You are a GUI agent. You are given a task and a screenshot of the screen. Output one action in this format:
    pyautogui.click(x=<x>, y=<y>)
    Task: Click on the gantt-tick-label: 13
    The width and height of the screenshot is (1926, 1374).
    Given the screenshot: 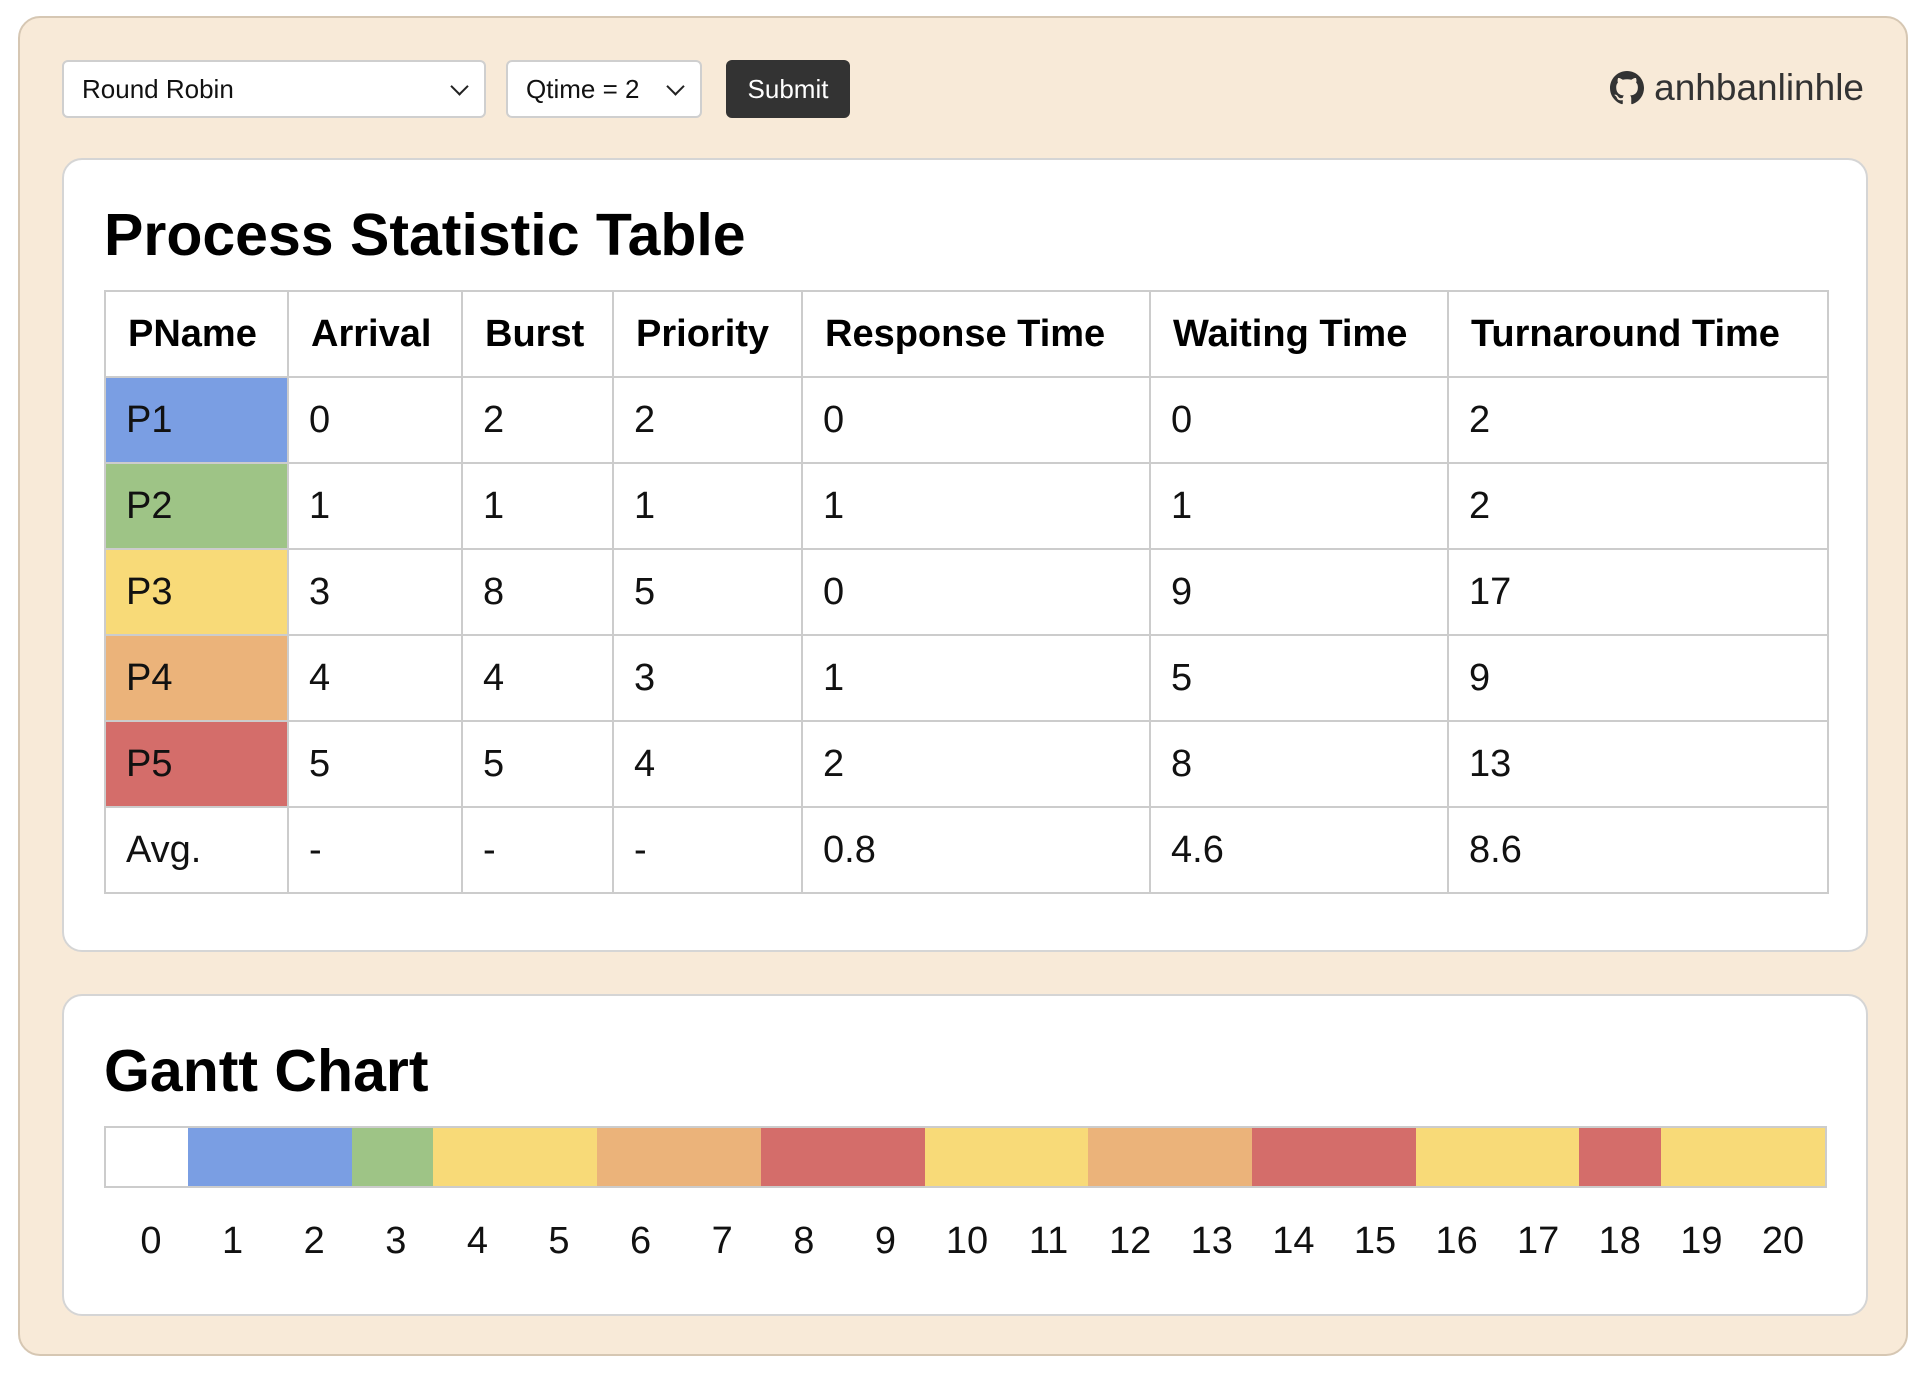 What is the action you would take?
    pyautogui.click(x=1211, y=1241)
    